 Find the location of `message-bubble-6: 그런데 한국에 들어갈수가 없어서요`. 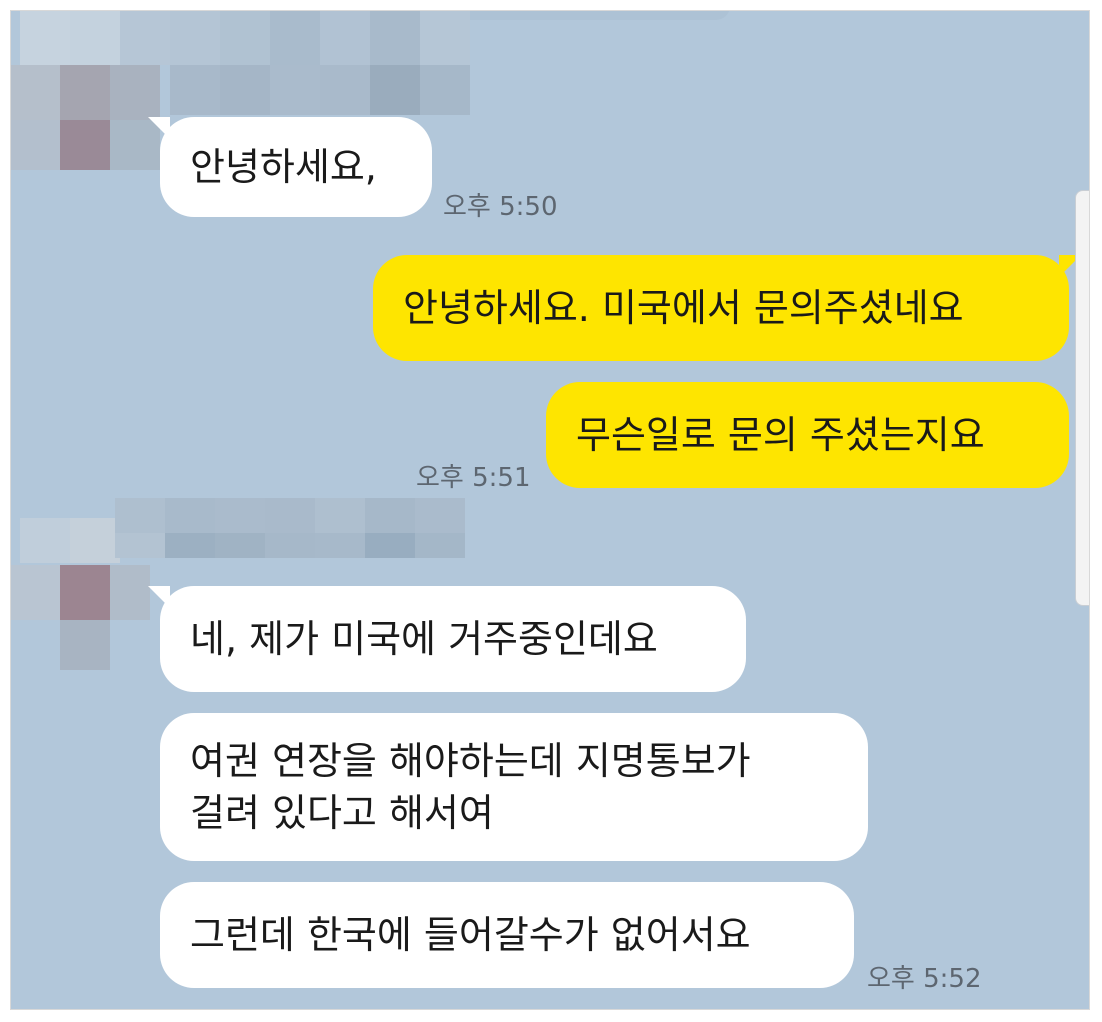

message-bubble-6: 그런데 한국에 들어갈수가 없어서요 is located at coordinates (507, 935).